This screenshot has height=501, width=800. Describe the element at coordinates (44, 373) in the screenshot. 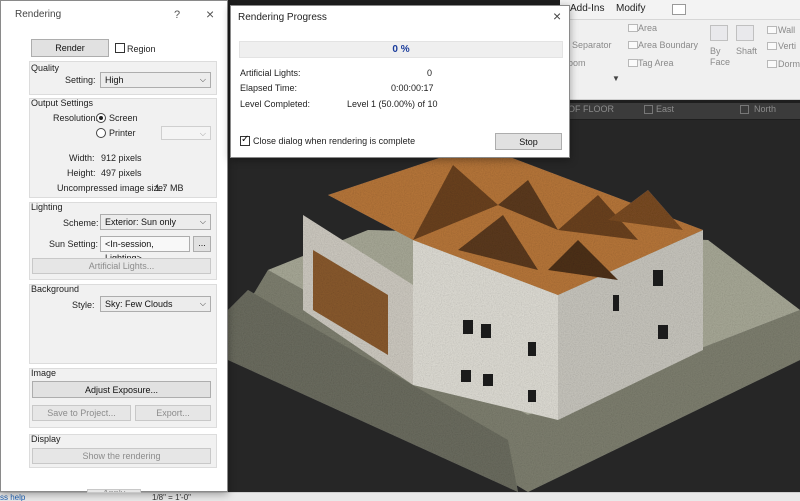

I see `image-group-label: Image` at that location.